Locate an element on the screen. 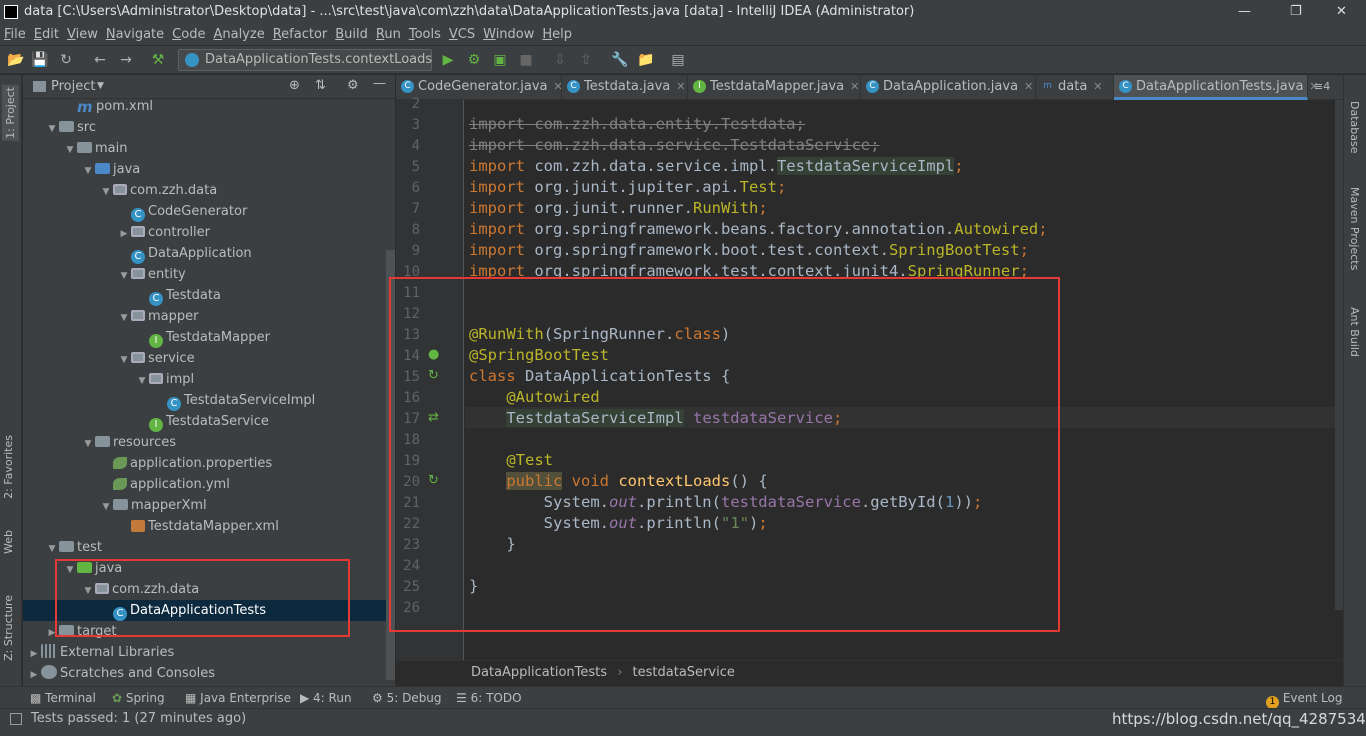  menu-item-edit: Edit is located at coordinates (46, 35).